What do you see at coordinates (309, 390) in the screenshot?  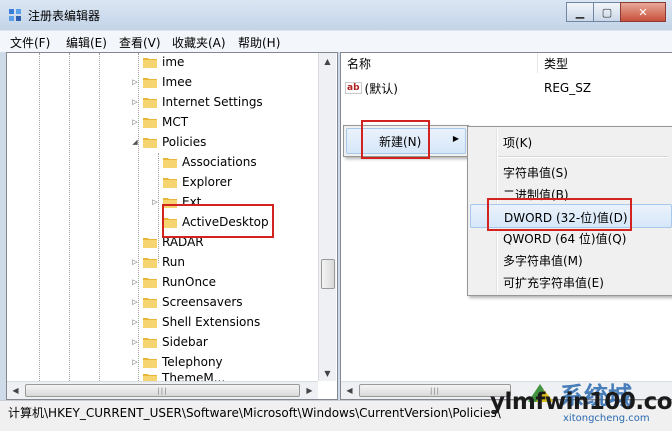 I see `scroll-right-arrow-icon: ▶` at bounding box center [309, 390].